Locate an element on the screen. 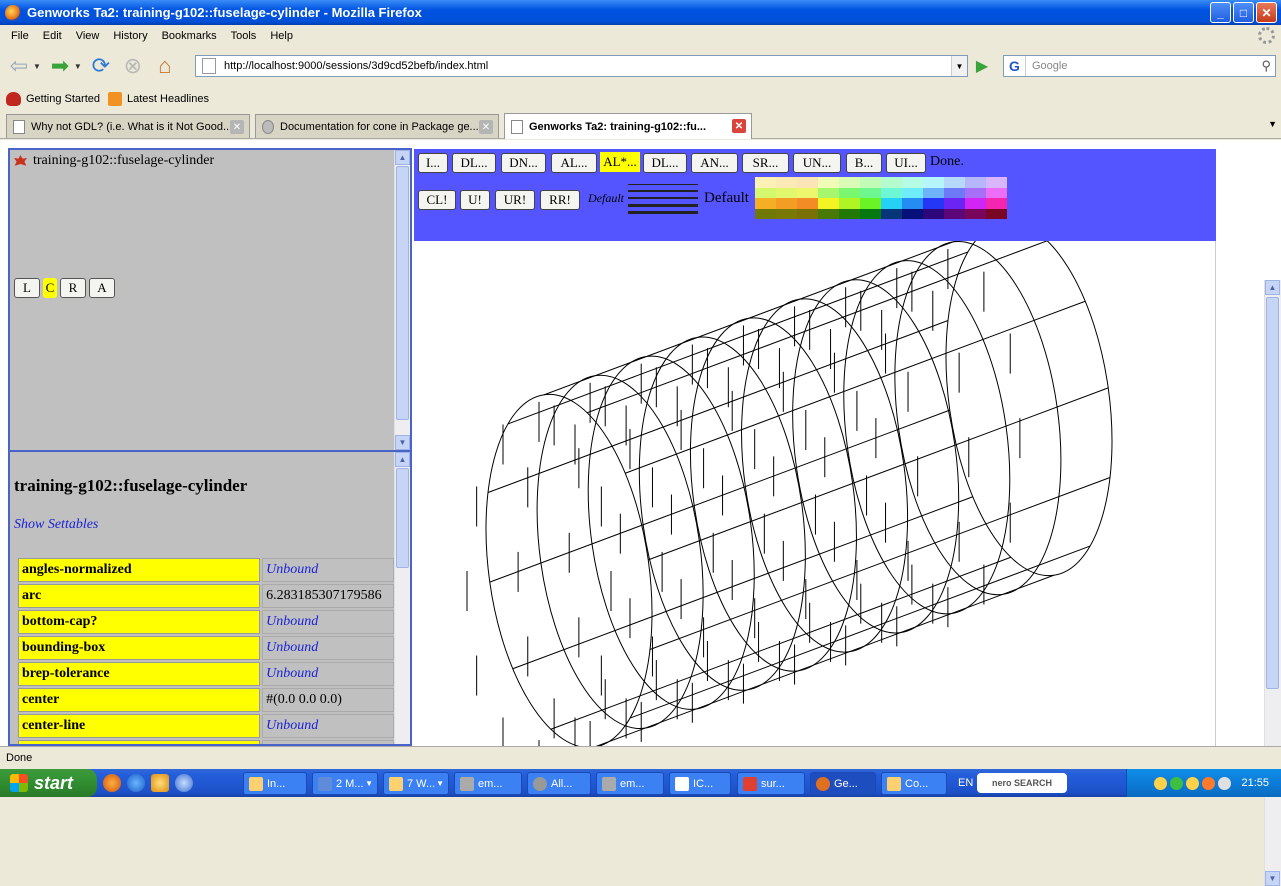 The image size is (1281, 886). viewer-button-cl: CL! is located at coordinates (437, 200).